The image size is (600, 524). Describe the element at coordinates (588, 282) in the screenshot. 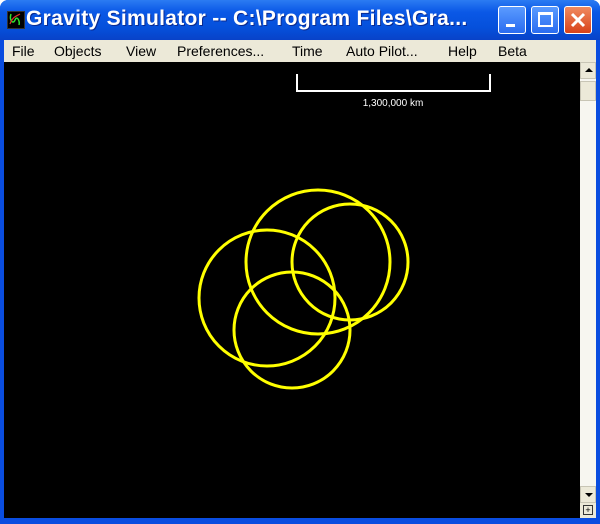

I see `vertical-scrollbar` at that location.